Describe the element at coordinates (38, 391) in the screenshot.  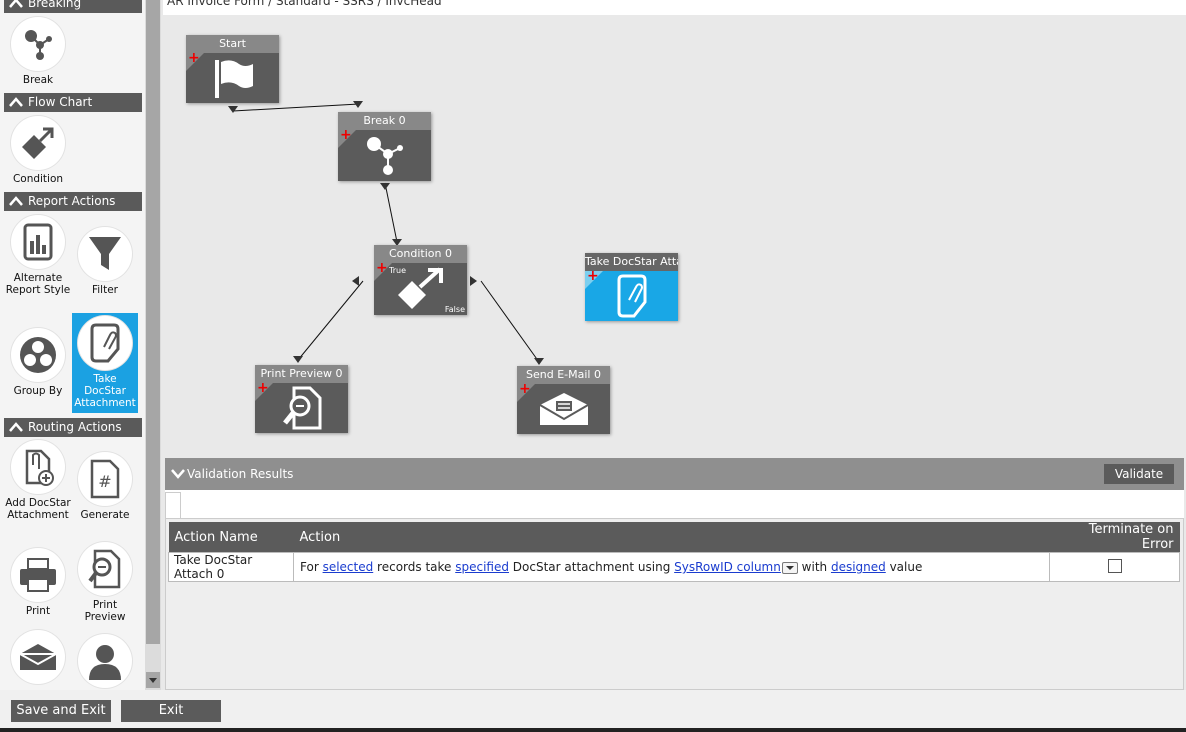
I see `tool-label: Group By` at that location.